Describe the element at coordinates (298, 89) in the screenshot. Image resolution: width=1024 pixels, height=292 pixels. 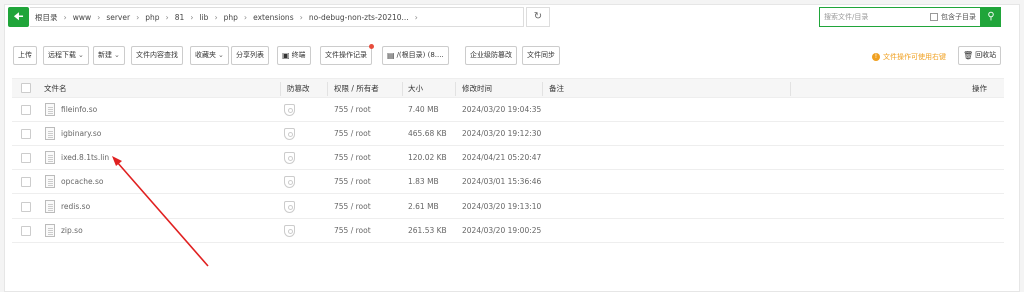
I see `col-tamper: 防篡改` at that location.